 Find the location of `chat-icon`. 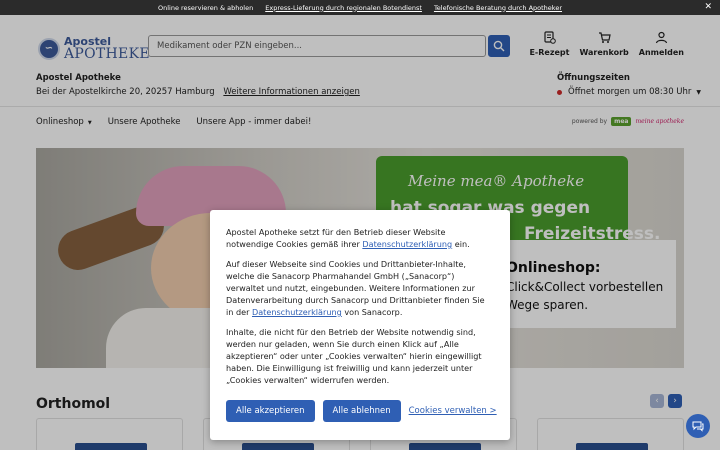

chat-icon is located at coordinates (698, 426).